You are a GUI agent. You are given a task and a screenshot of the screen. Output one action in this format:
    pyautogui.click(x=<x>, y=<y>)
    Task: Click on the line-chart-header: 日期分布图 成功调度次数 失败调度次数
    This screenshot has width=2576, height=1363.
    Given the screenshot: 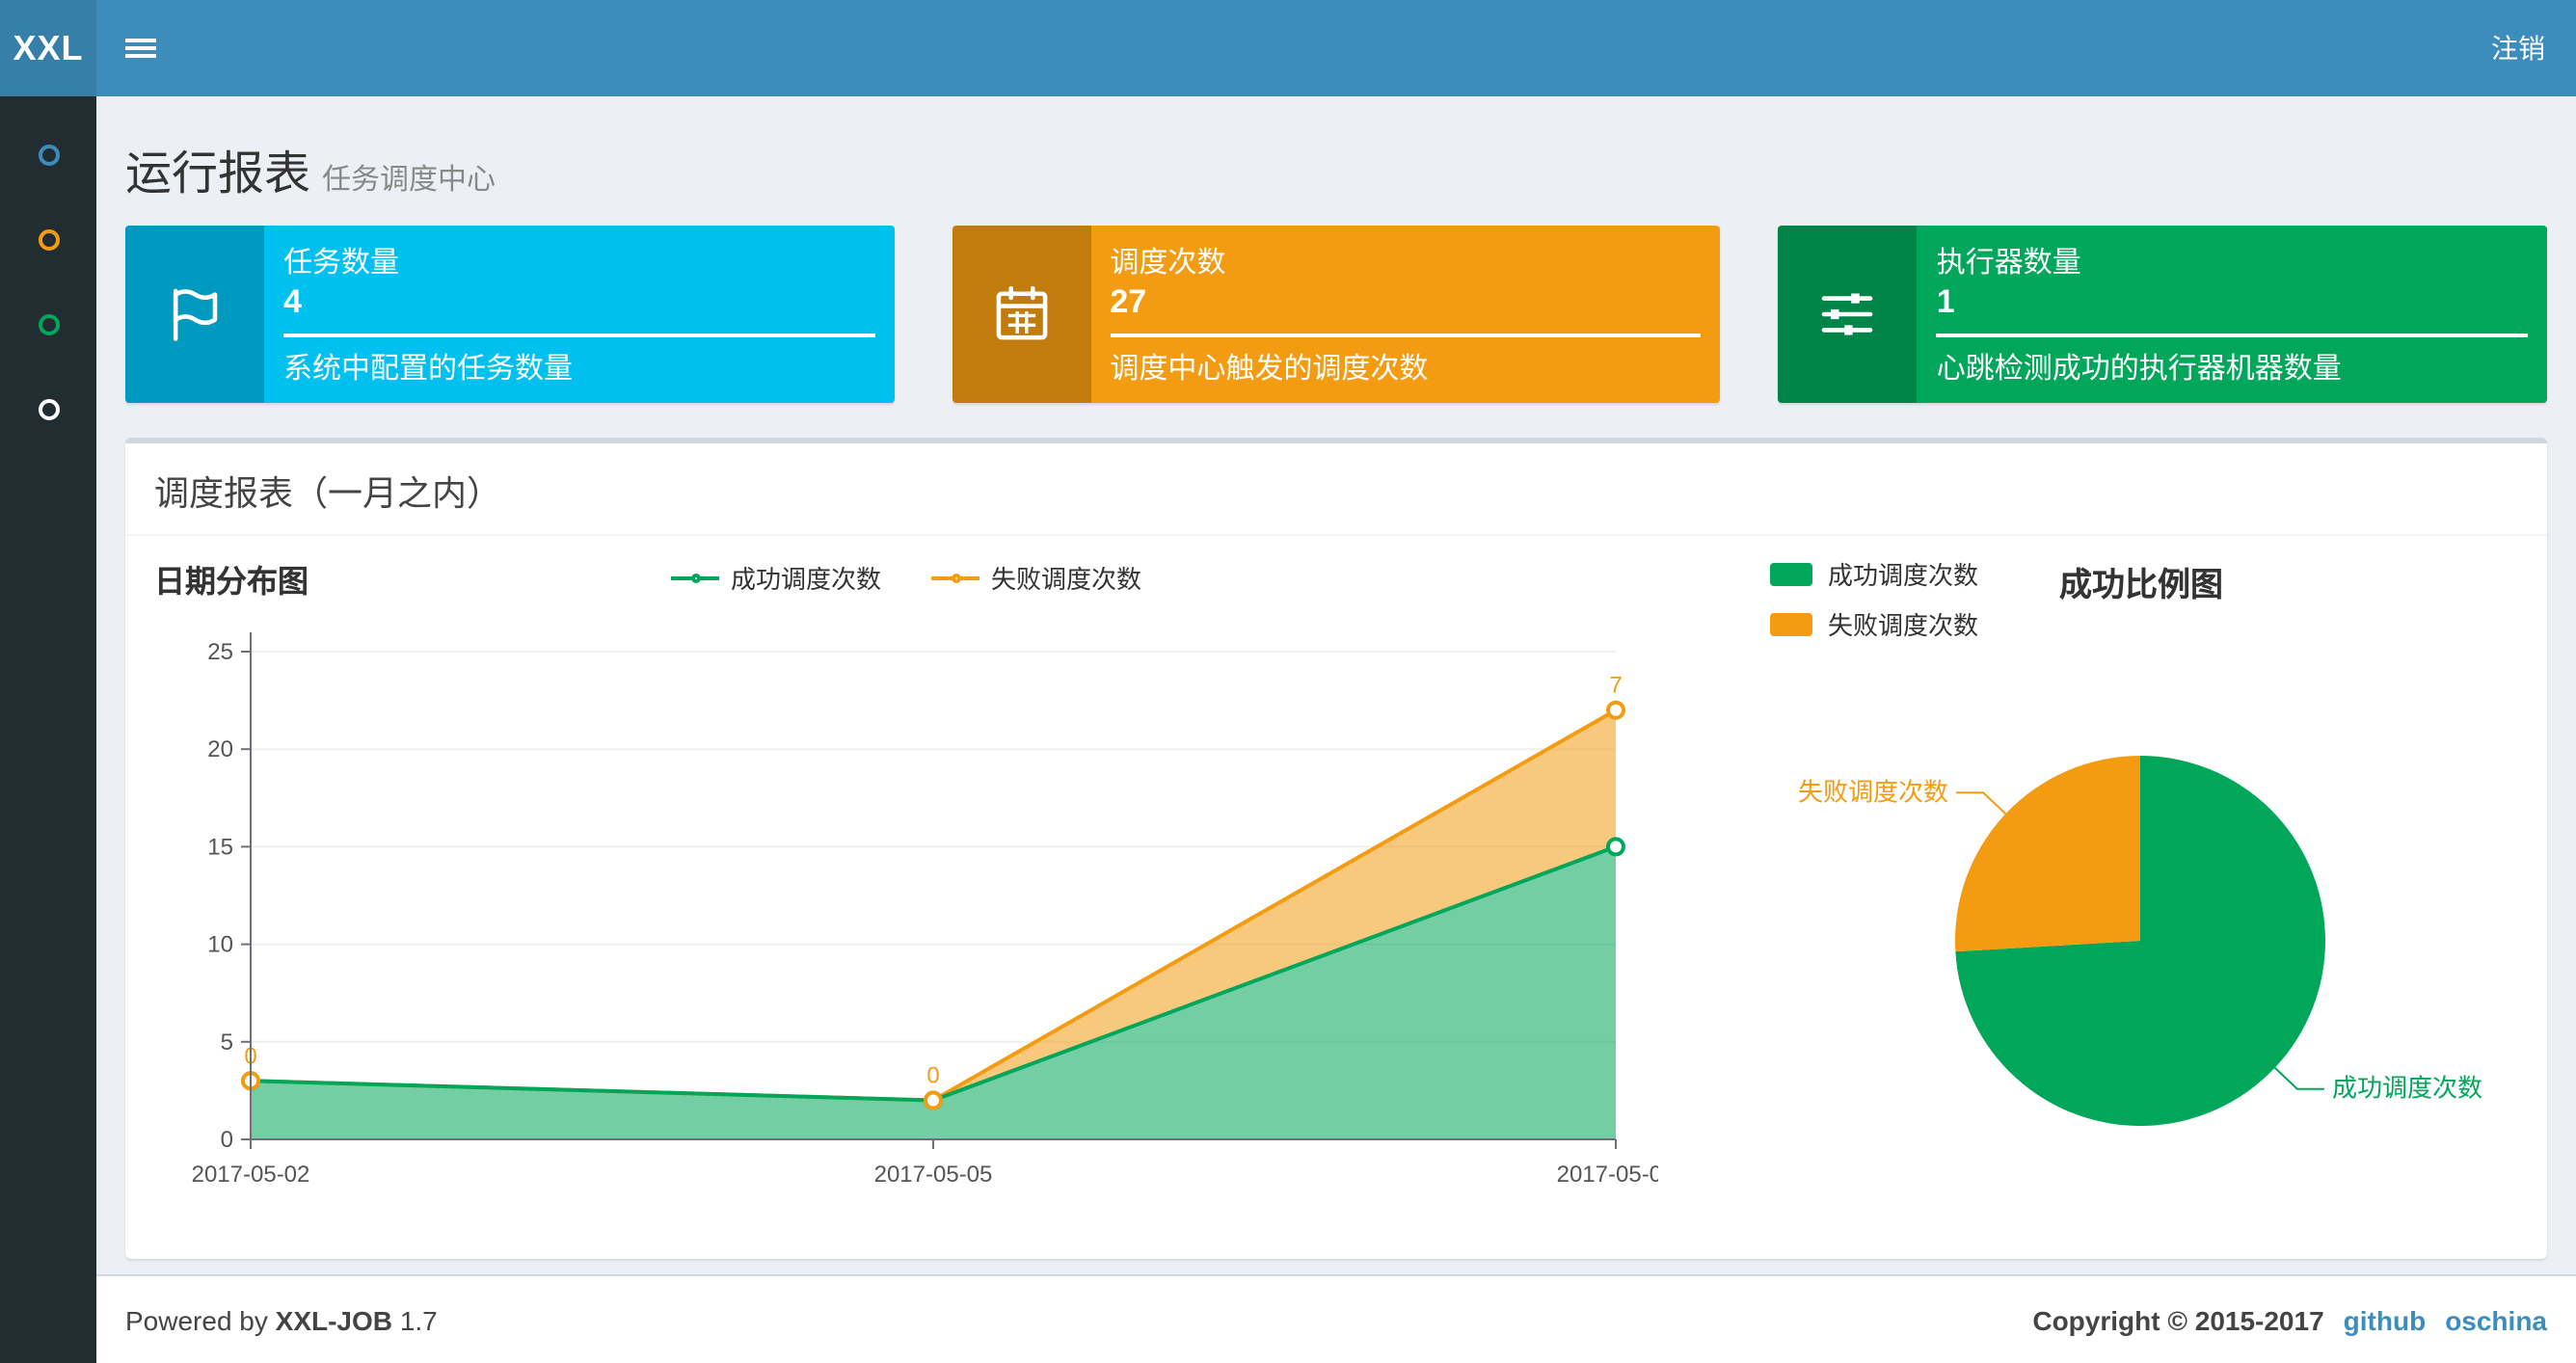 What is the action you would take?
    pyautogui.click(x=906, y=582)
    